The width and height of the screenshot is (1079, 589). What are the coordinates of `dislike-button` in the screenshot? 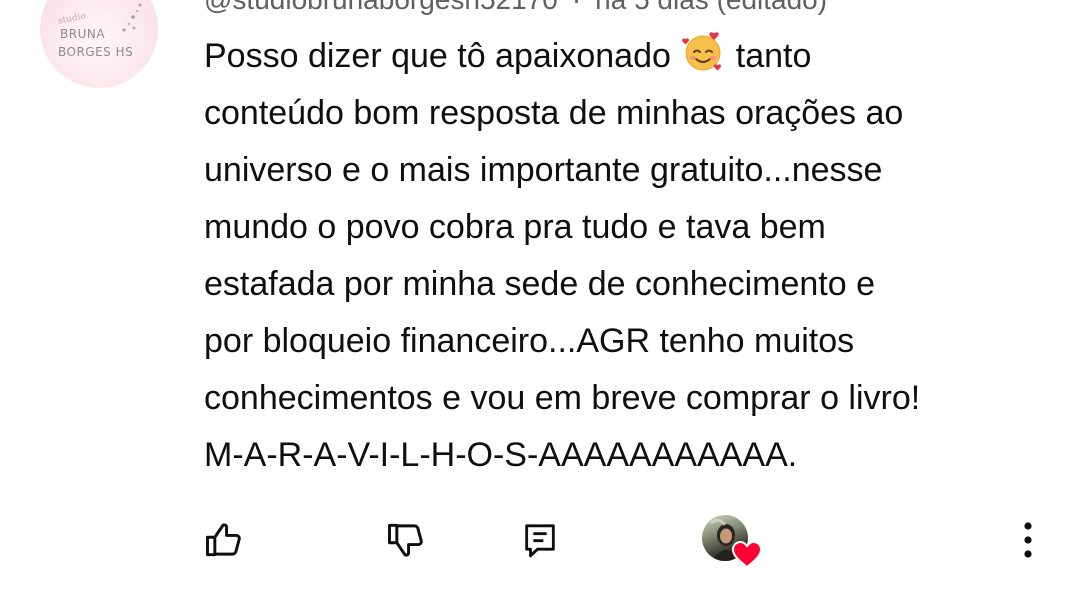 It's located at (406, 540).